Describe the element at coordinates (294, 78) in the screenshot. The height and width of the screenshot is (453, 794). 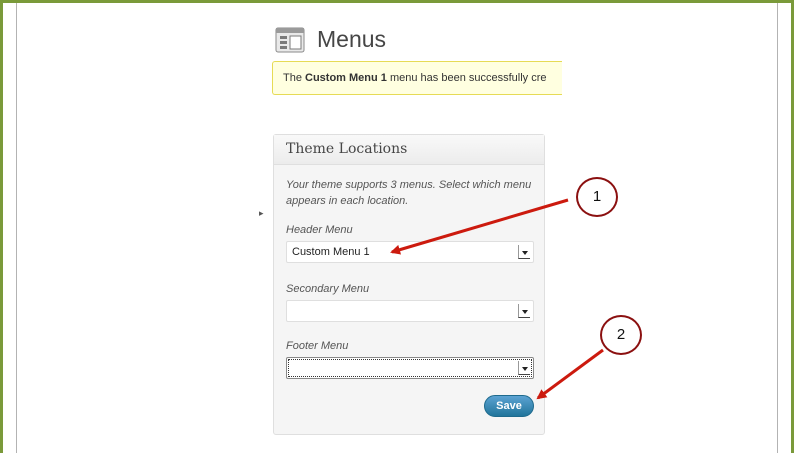
I see `notice-prefix: The` at that location.